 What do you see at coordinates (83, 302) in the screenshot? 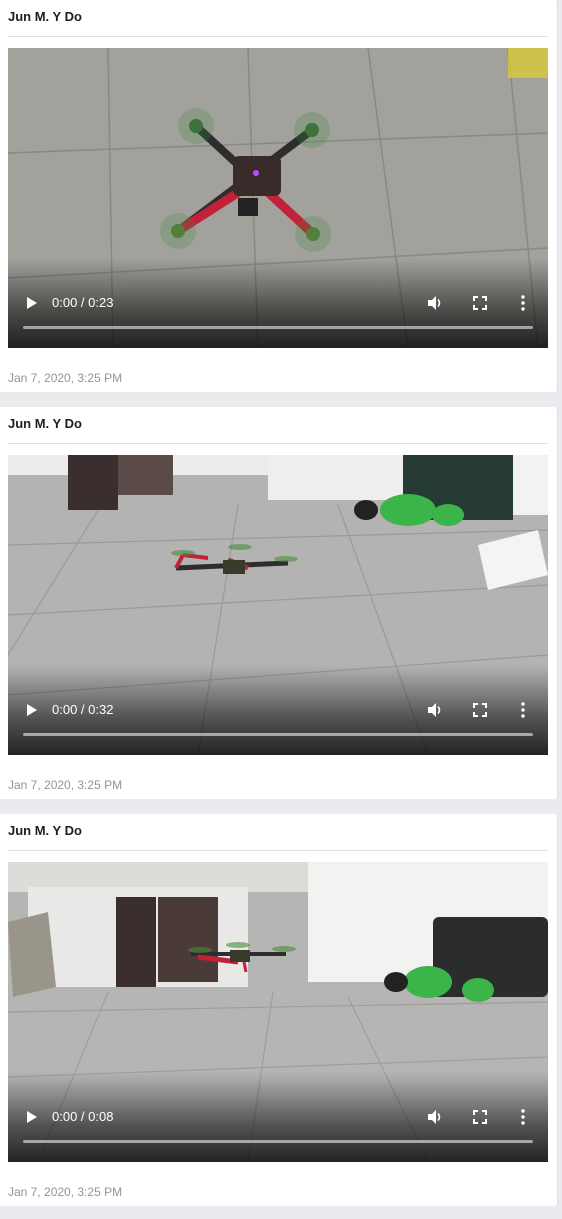
I see `video-time: 0:00 / 0:23` at bounding box center [83, 302].